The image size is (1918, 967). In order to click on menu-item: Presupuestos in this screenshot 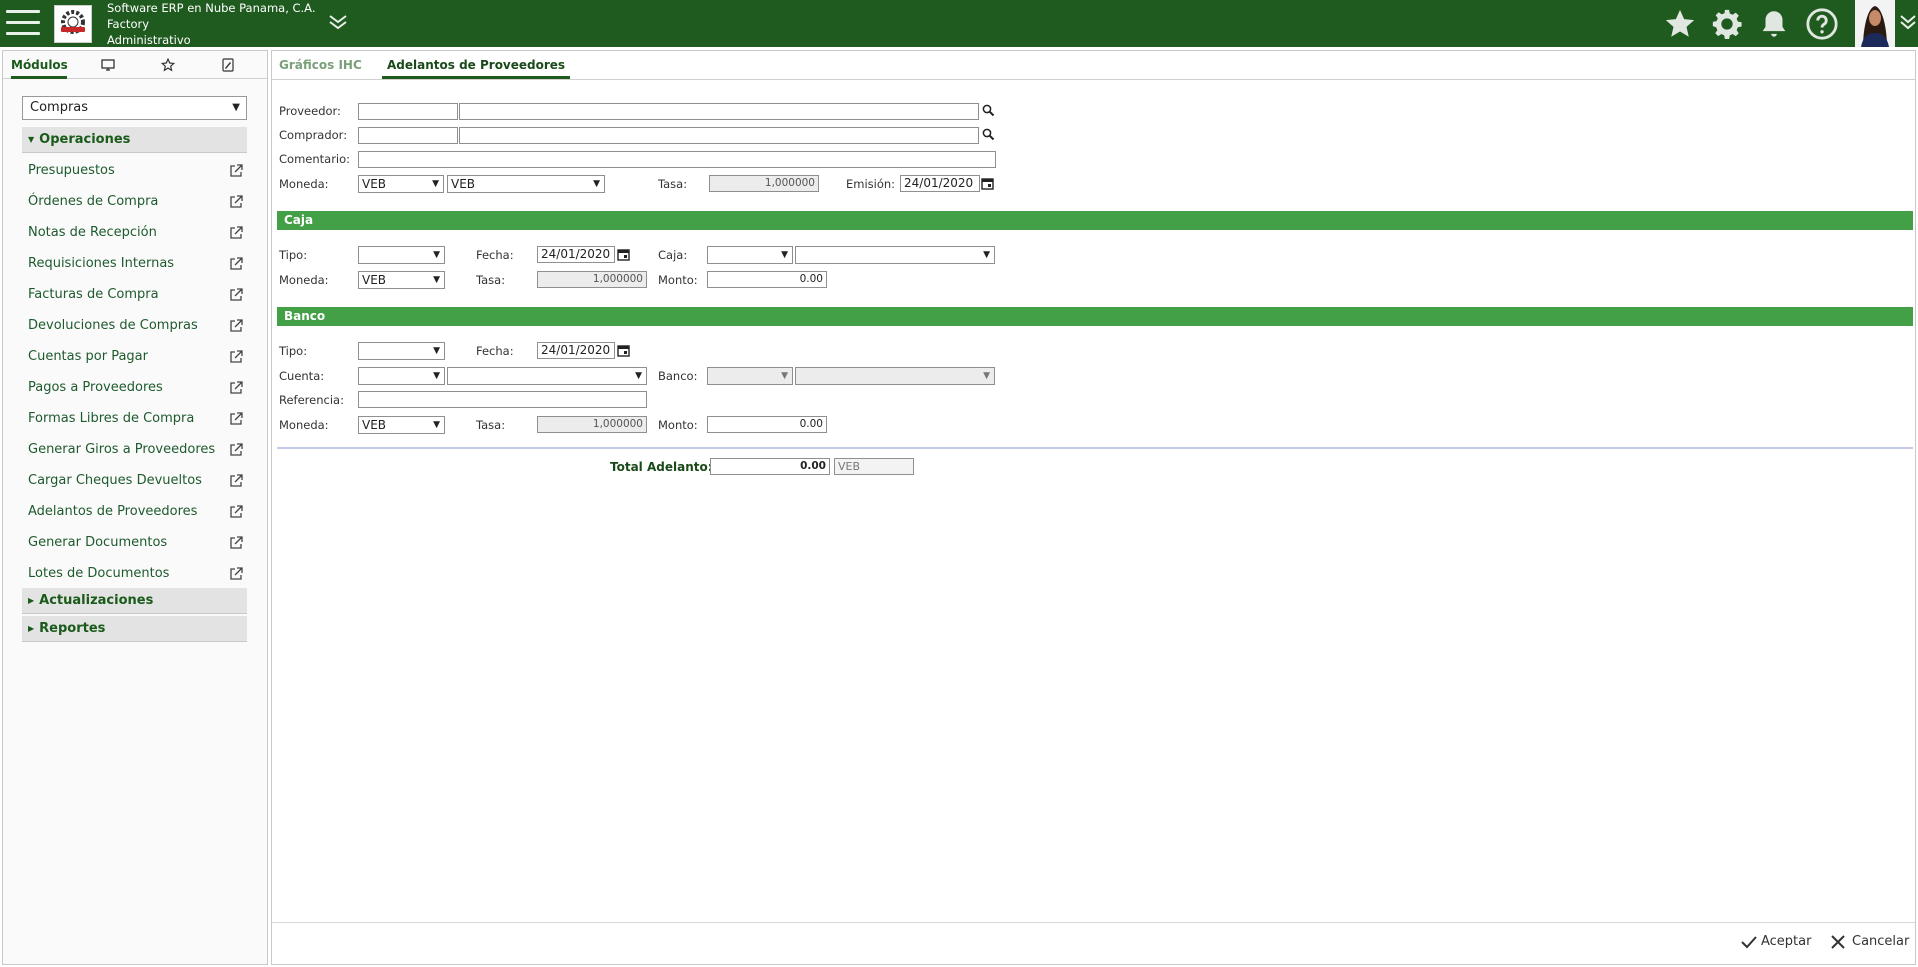, I will do `click(135, 171)`.